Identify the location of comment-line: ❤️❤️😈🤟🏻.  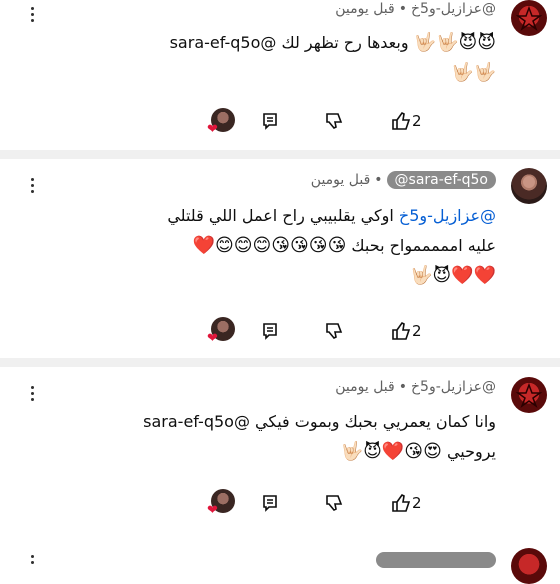
(276, 276).